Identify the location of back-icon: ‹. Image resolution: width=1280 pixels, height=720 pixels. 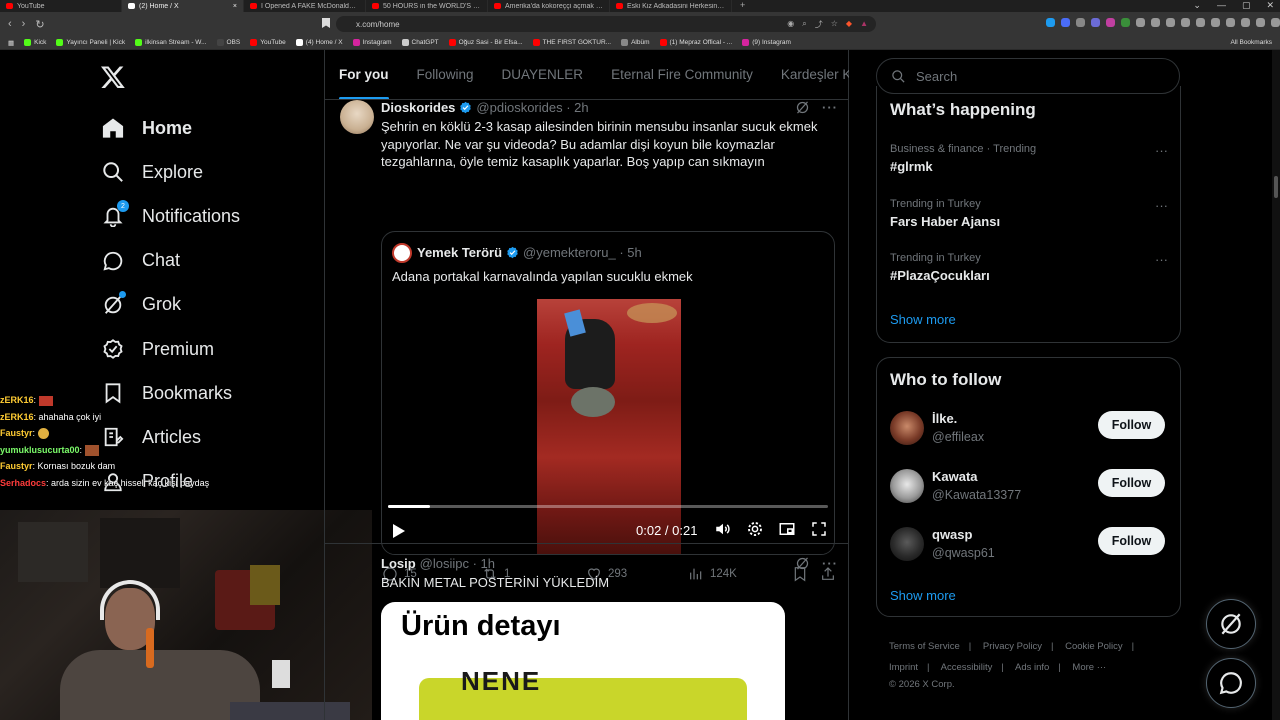
(10, 24).